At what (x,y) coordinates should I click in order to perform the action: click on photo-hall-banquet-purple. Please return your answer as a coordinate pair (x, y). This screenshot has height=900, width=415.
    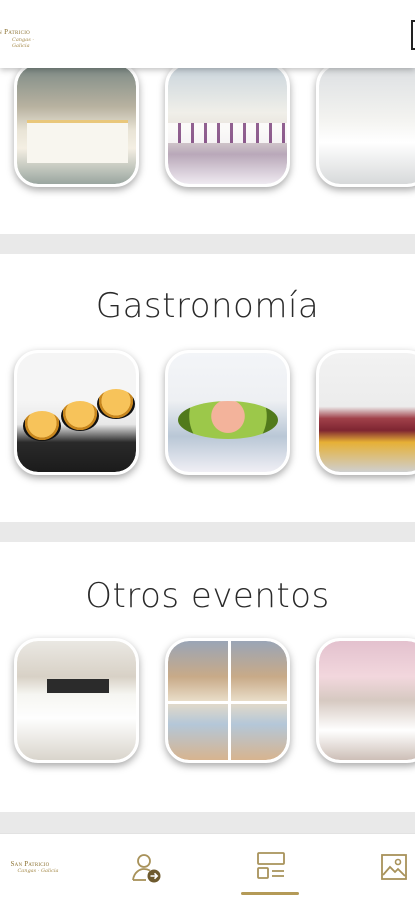
    Looking at the image, I should click on (227, 124).